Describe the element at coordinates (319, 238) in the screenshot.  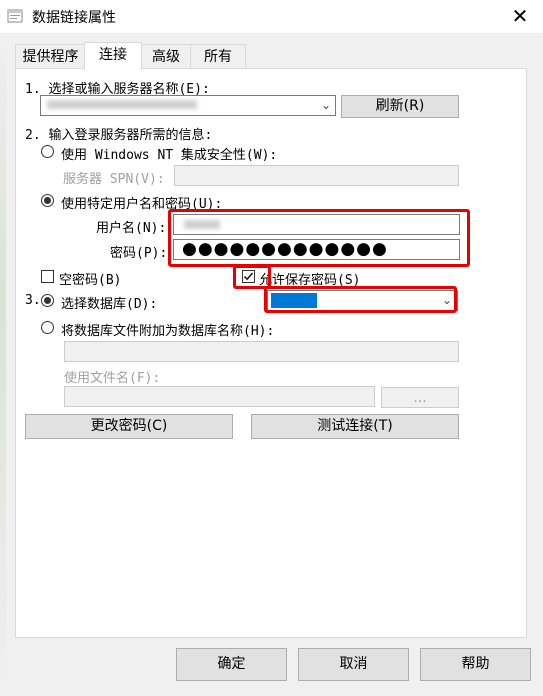
I see `highlight-credentials` at that location.